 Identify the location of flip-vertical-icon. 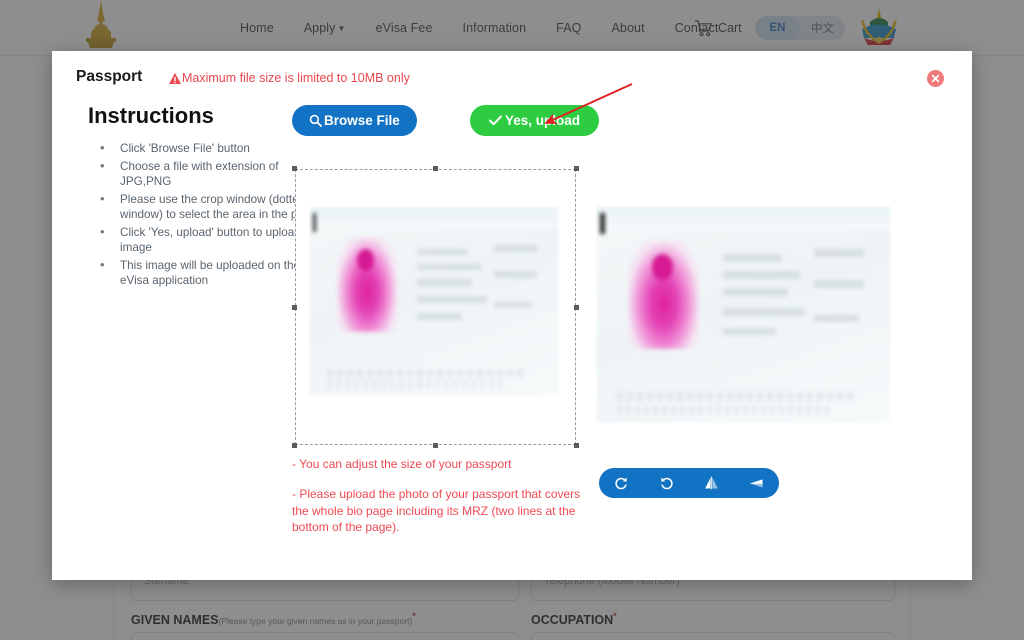
(757, 483).